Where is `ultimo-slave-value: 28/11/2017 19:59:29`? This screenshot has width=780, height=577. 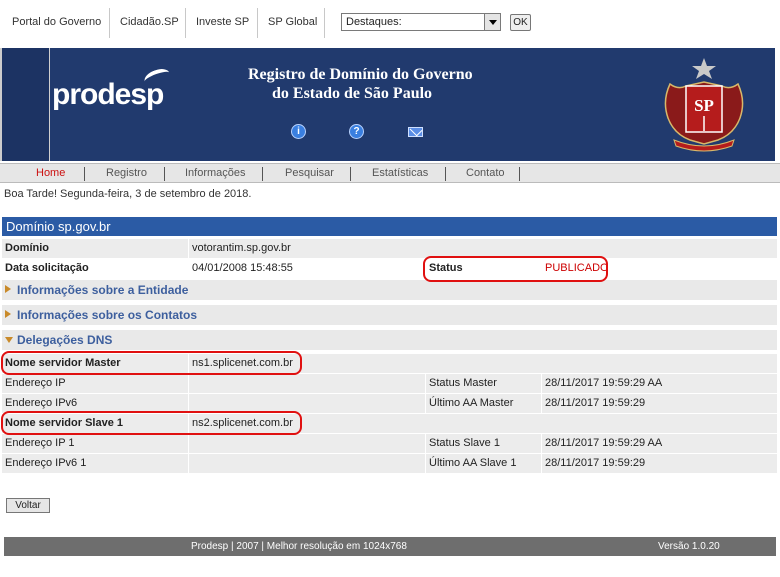 ultimo-slave-value: 28/11/2017 19:59:29 is located at coordinates (595, 463).